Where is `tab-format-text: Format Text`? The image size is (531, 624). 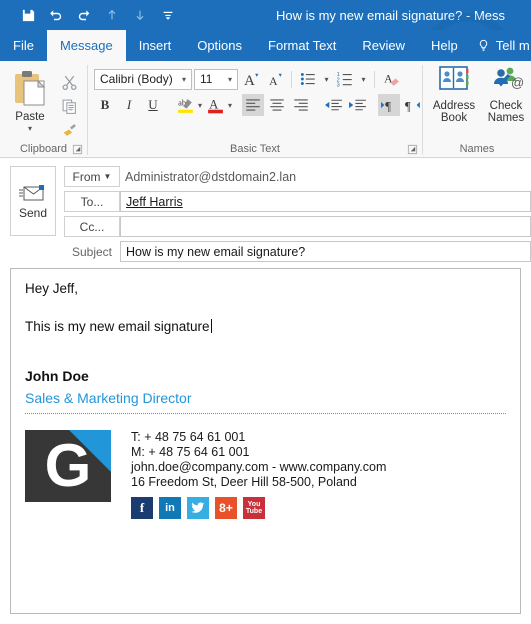 tab-format-text: Format Text is located at coordinates (302, 45).